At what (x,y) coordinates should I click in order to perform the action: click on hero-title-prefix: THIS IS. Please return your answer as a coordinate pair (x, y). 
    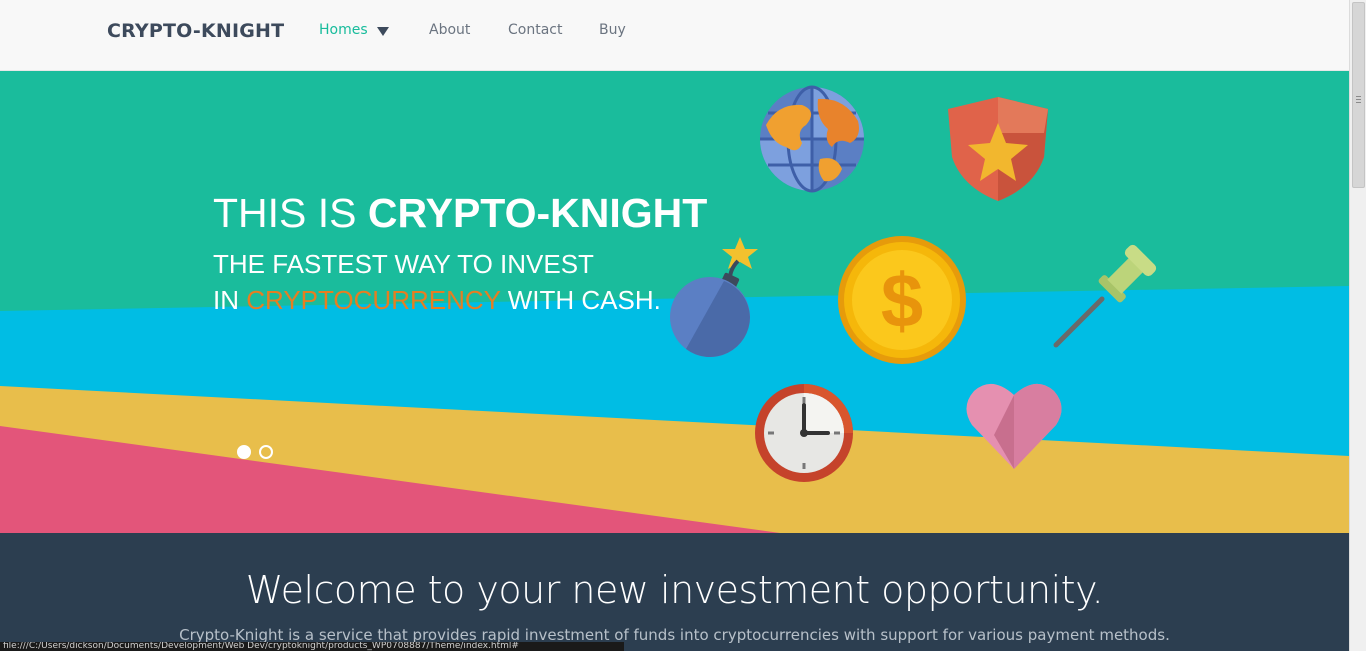
    Looking at the image, I should click on (290, 213).